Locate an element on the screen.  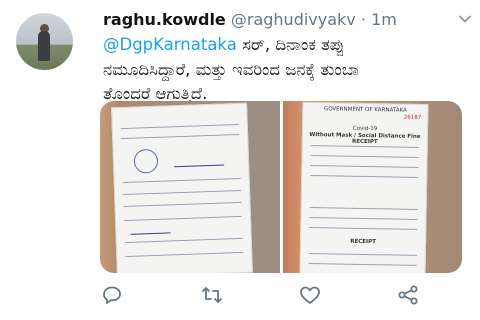
reply-icon is located at coordinates (112, 295).